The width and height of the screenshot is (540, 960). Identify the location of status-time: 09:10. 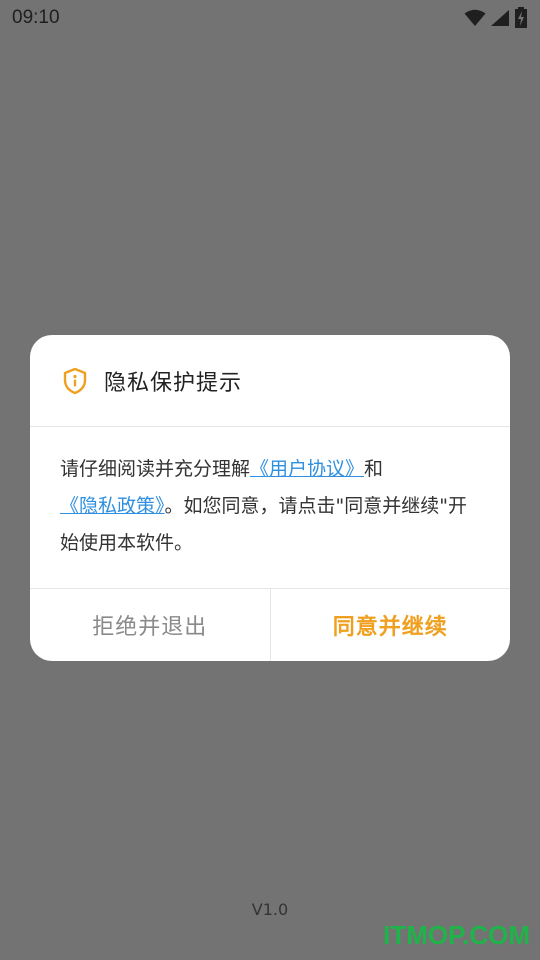
(36, 17).